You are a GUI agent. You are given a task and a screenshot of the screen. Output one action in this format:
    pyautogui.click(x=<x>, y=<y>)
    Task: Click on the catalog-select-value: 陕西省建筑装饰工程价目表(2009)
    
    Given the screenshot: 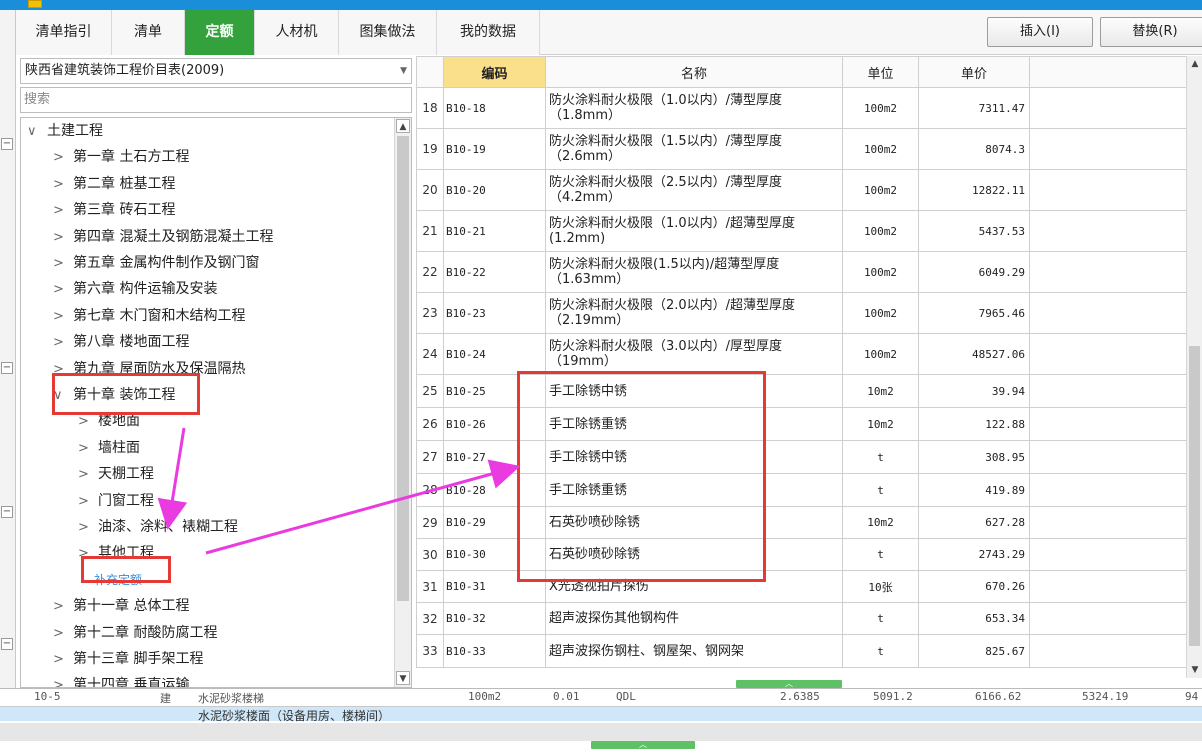 What is the action you would take?
    pyautogui.click(x=125, y=70)
    